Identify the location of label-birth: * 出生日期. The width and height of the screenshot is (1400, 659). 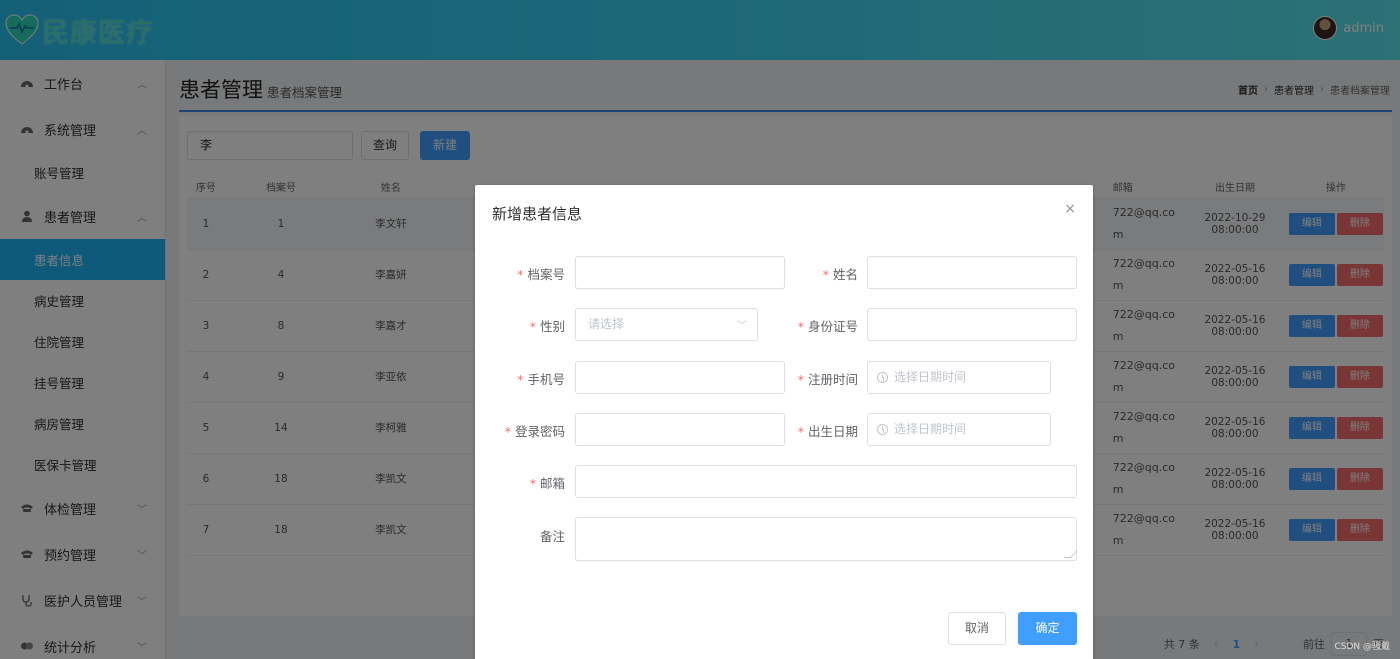
(828, 430).